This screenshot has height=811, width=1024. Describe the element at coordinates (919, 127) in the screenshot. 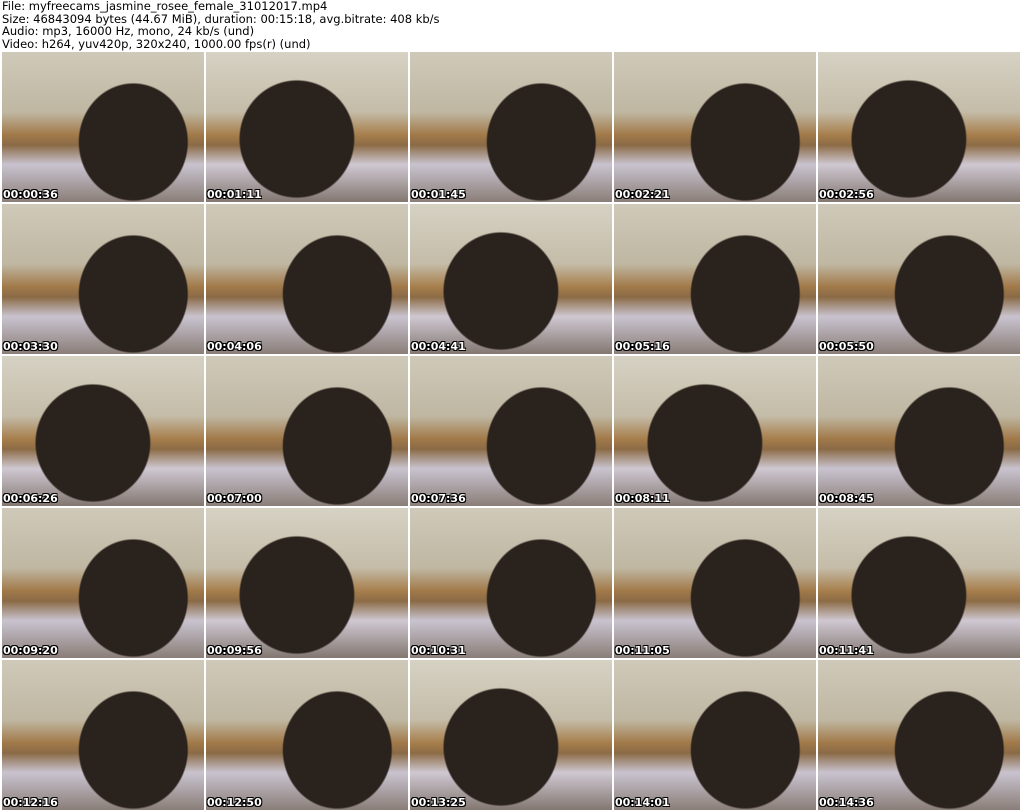

I see `video-frame-thumbnail: 00:02:56` at that location.